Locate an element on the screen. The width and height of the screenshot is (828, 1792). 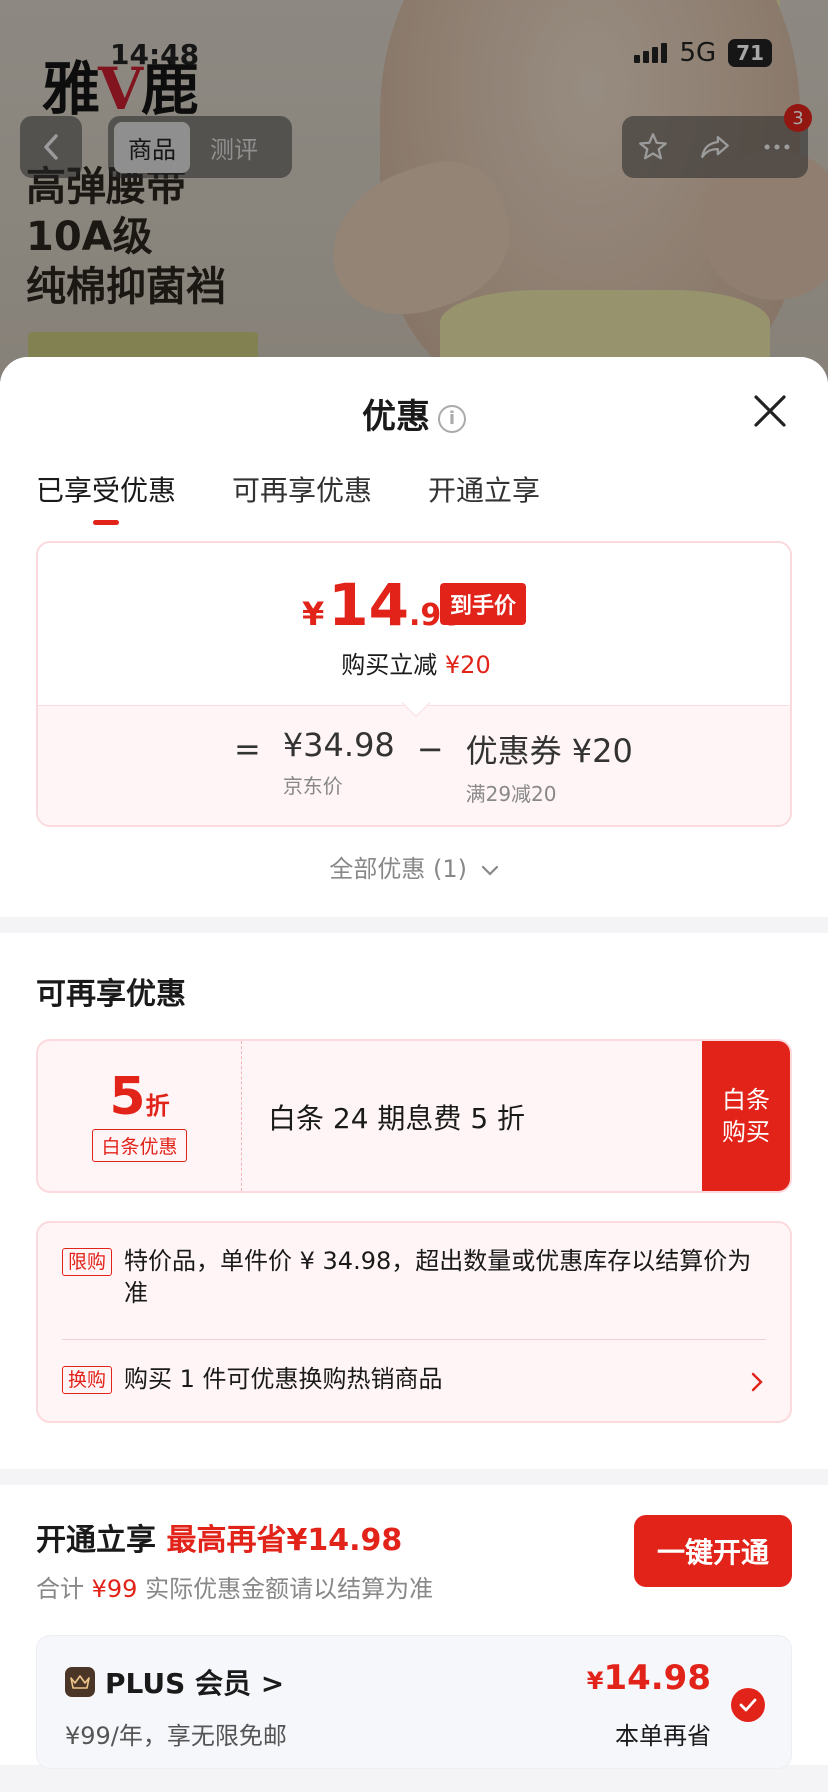
more-promos-title: 可再享优惠 is located at coordinates (111, 994).